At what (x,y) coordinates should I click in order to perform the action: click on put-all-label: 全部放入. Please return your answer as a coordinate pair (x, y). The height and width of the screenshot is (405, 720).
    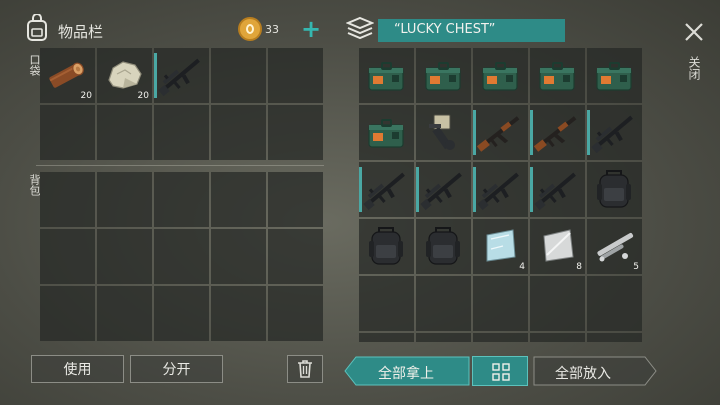
    Looking at the image, I should click on (583, 374).